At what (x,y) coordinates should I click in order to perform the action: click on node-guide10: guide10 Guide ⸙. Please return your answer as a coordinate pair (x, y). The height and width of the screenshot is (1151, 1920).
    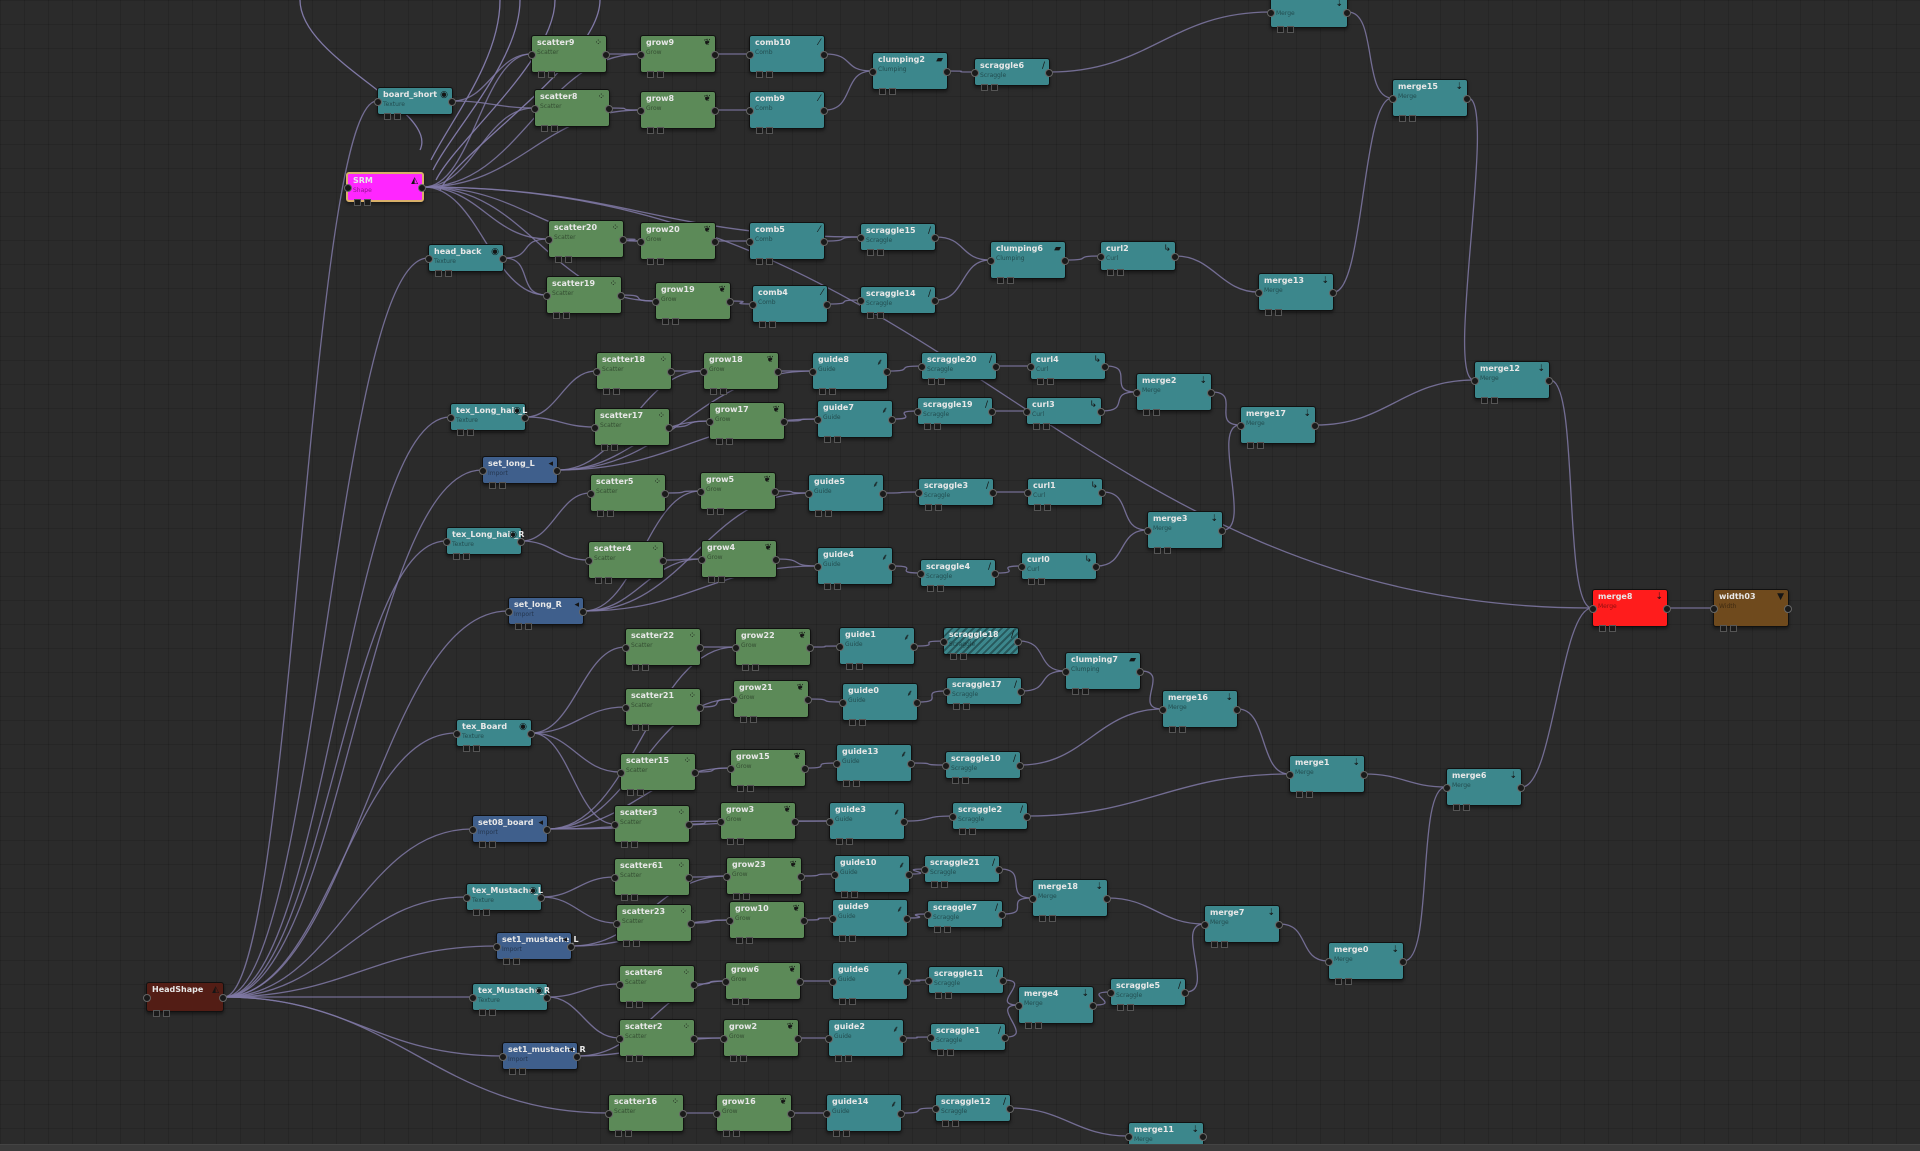
    Looking at the image, I should click on (872, 876).